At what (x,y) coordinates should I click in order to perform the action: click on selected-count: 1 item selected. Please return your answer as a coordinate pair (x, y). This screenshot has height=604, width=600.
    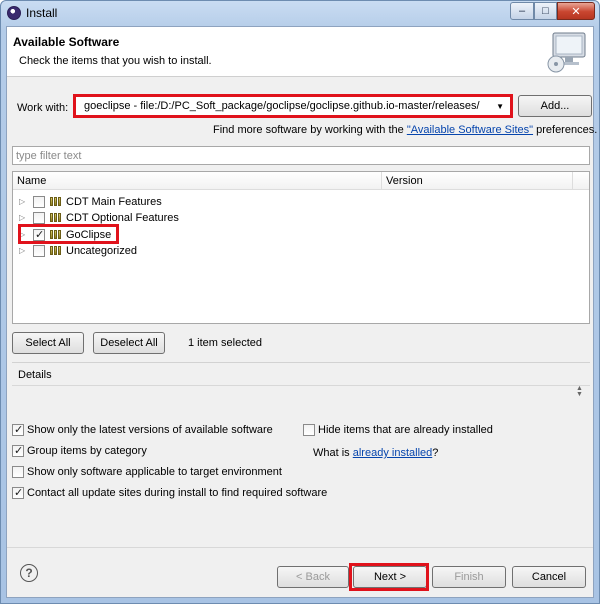
    Looking at the image, I should click on (225, 343).